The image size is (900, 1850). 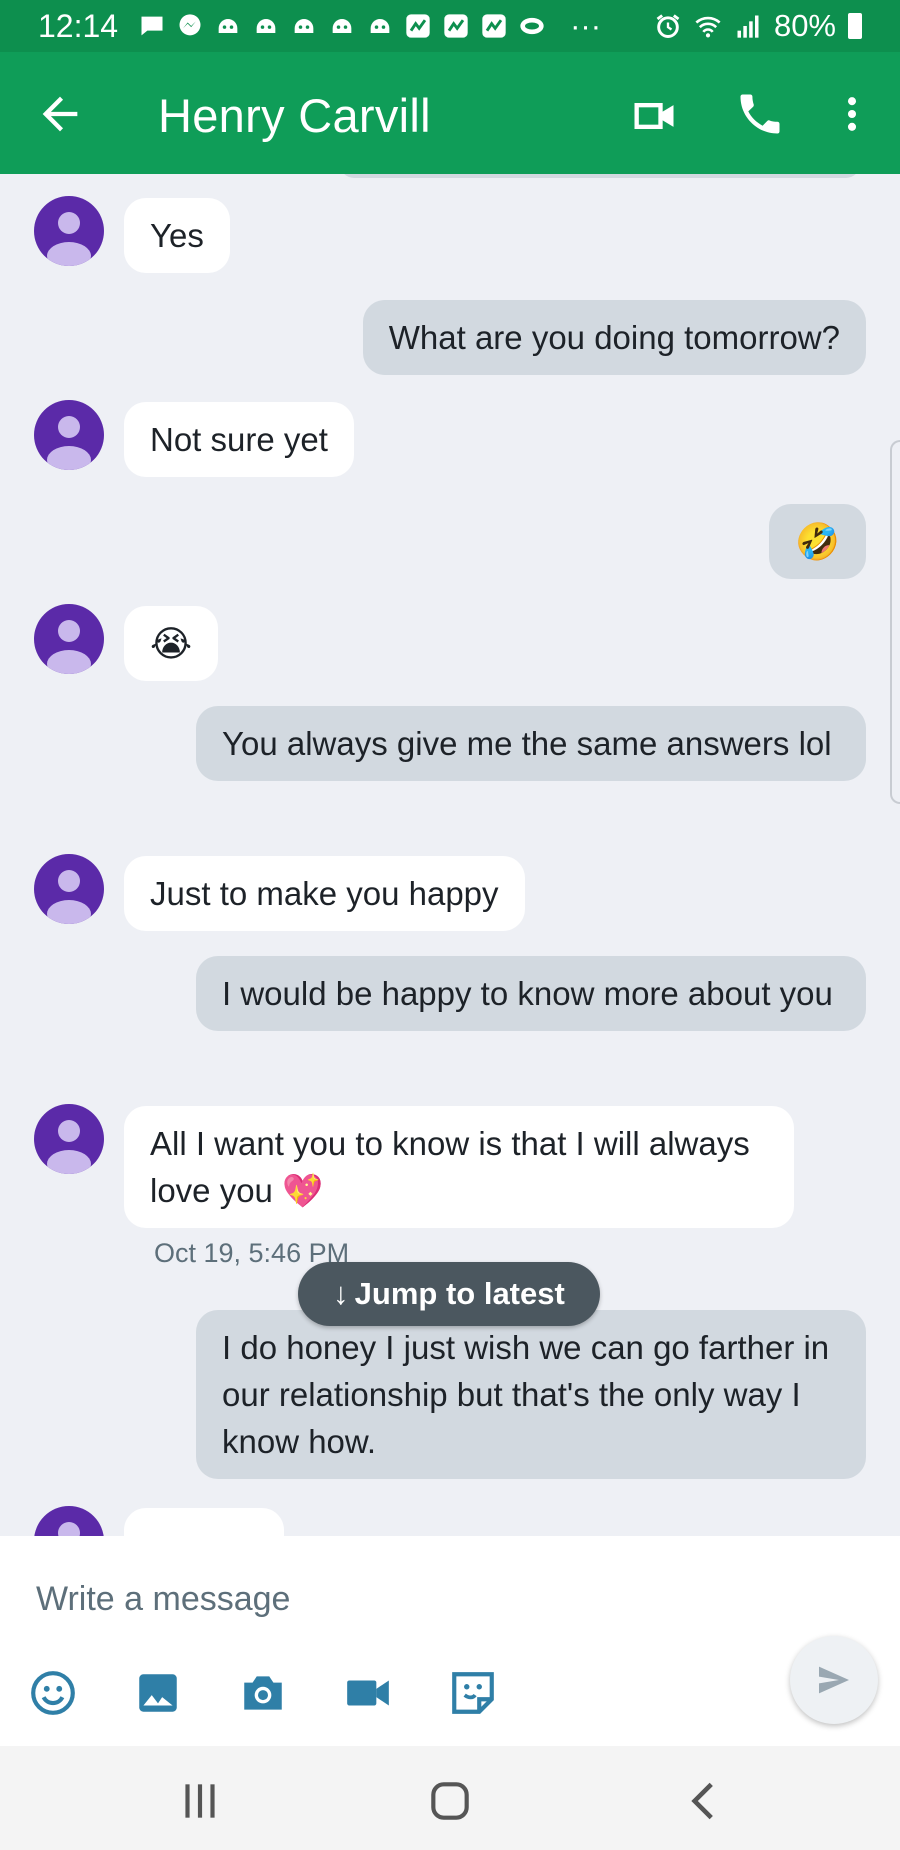 I want to click on status-bar: 12:14 ··· 80%, so click(x=450, y=26).